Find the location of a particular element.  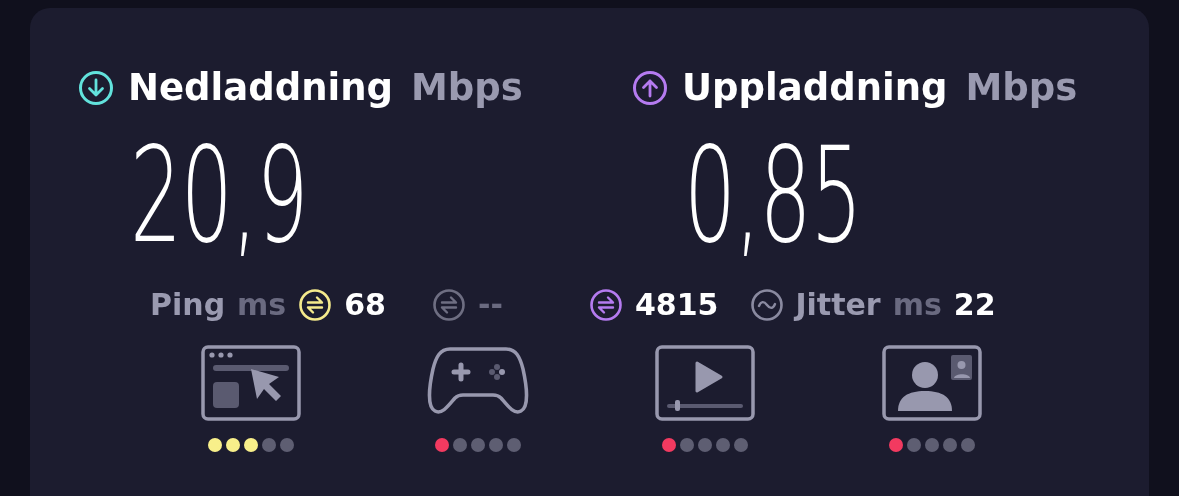

ping-label: Ping is located at coordinates (188, 304).